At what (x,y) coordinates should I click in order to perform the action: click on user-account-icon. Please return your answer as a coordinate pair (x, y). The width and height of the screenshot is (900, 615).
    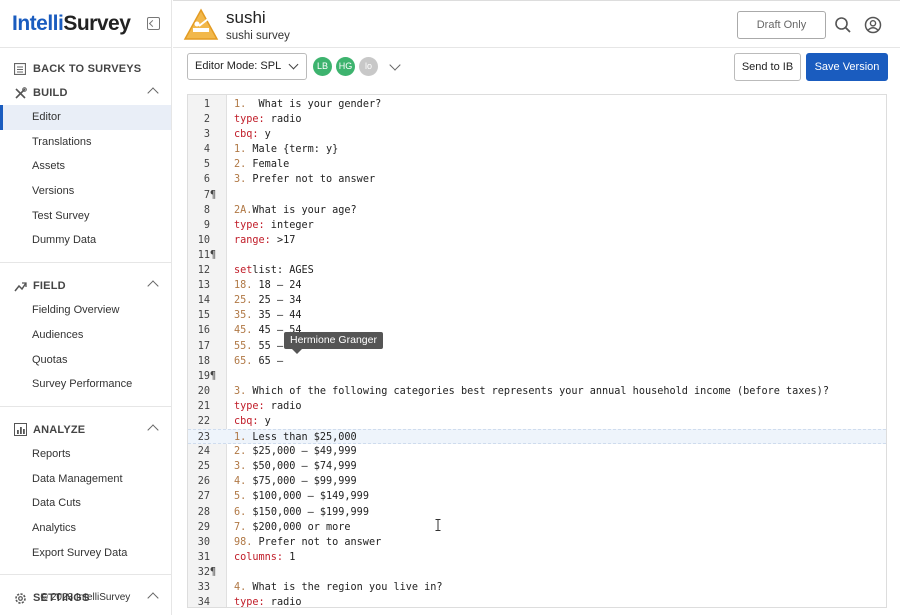
    Looking at the image, I should click on (873, 25).